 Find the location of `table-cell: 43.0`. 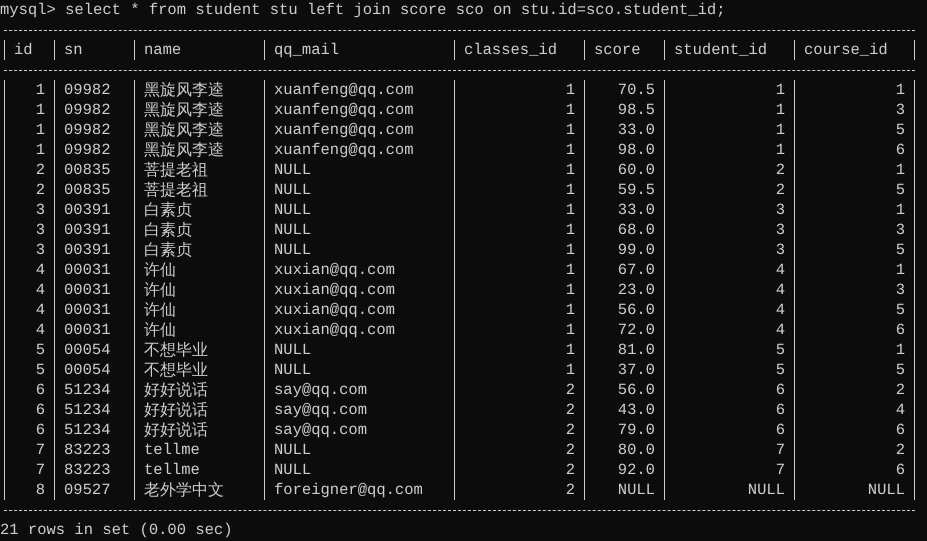

table-cell: 43.0 is located at coordinates (625, 410).